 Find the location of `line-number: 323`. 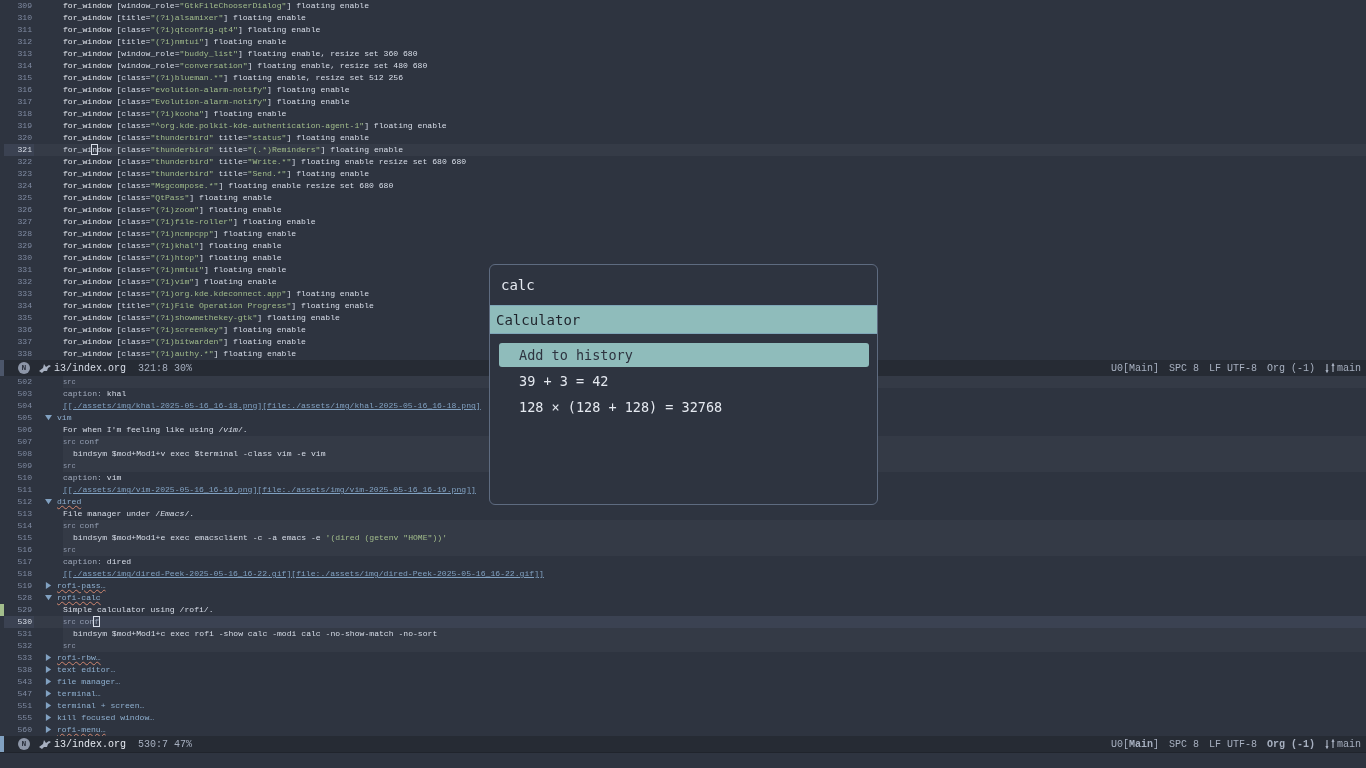

line-number: 323 is located at coordinates (24, 174).